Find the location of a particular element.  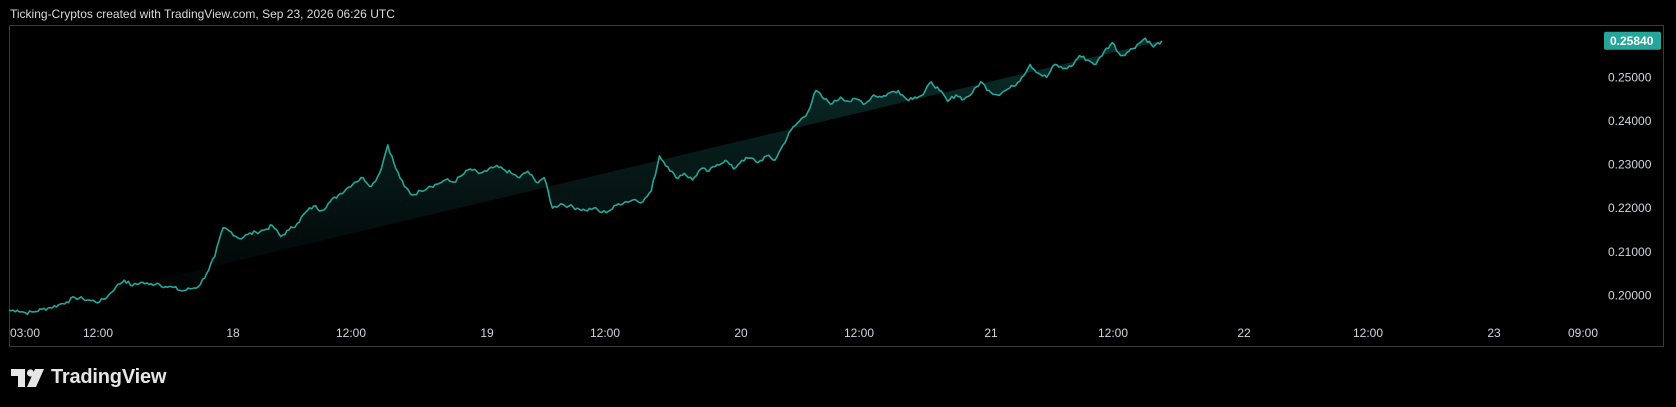

x-tick-label: 03:00 is located at coordinates (25, 333).